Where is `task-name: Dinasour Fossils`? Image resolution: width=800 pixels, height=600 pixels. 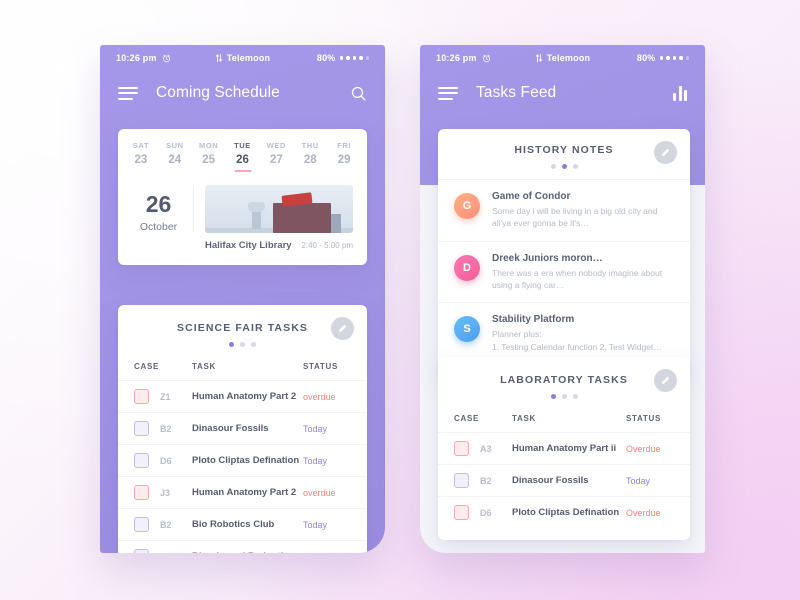
task-name: Dinasour Fossils is located at coordinates (550, 480).